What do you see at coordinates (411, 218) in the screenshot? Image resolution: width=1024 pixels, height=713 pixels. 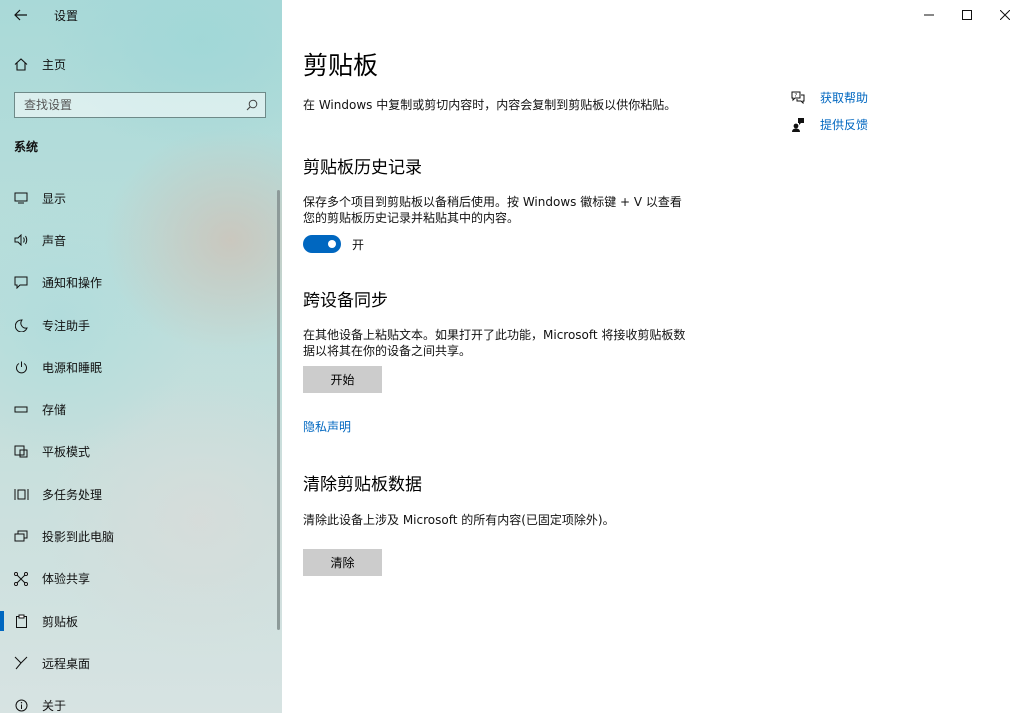 I see `history-desc-line2: 您的剪贴板历史记录并粘贴其中的内容。` at bounding box center [411, 218].